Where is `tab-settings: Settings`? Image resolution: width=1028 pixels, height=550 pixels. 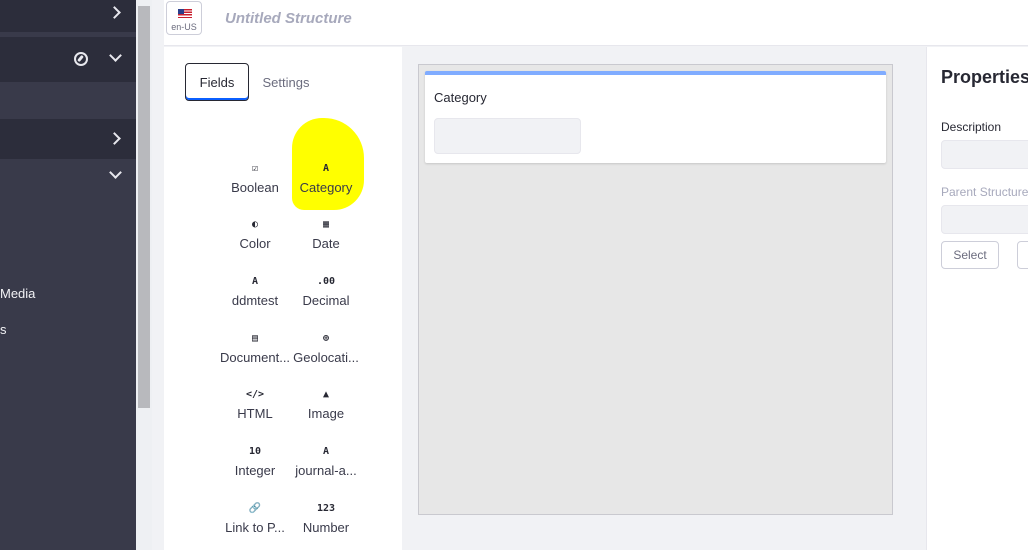
tab-settings: Settings is located at coordinates (286, 82).